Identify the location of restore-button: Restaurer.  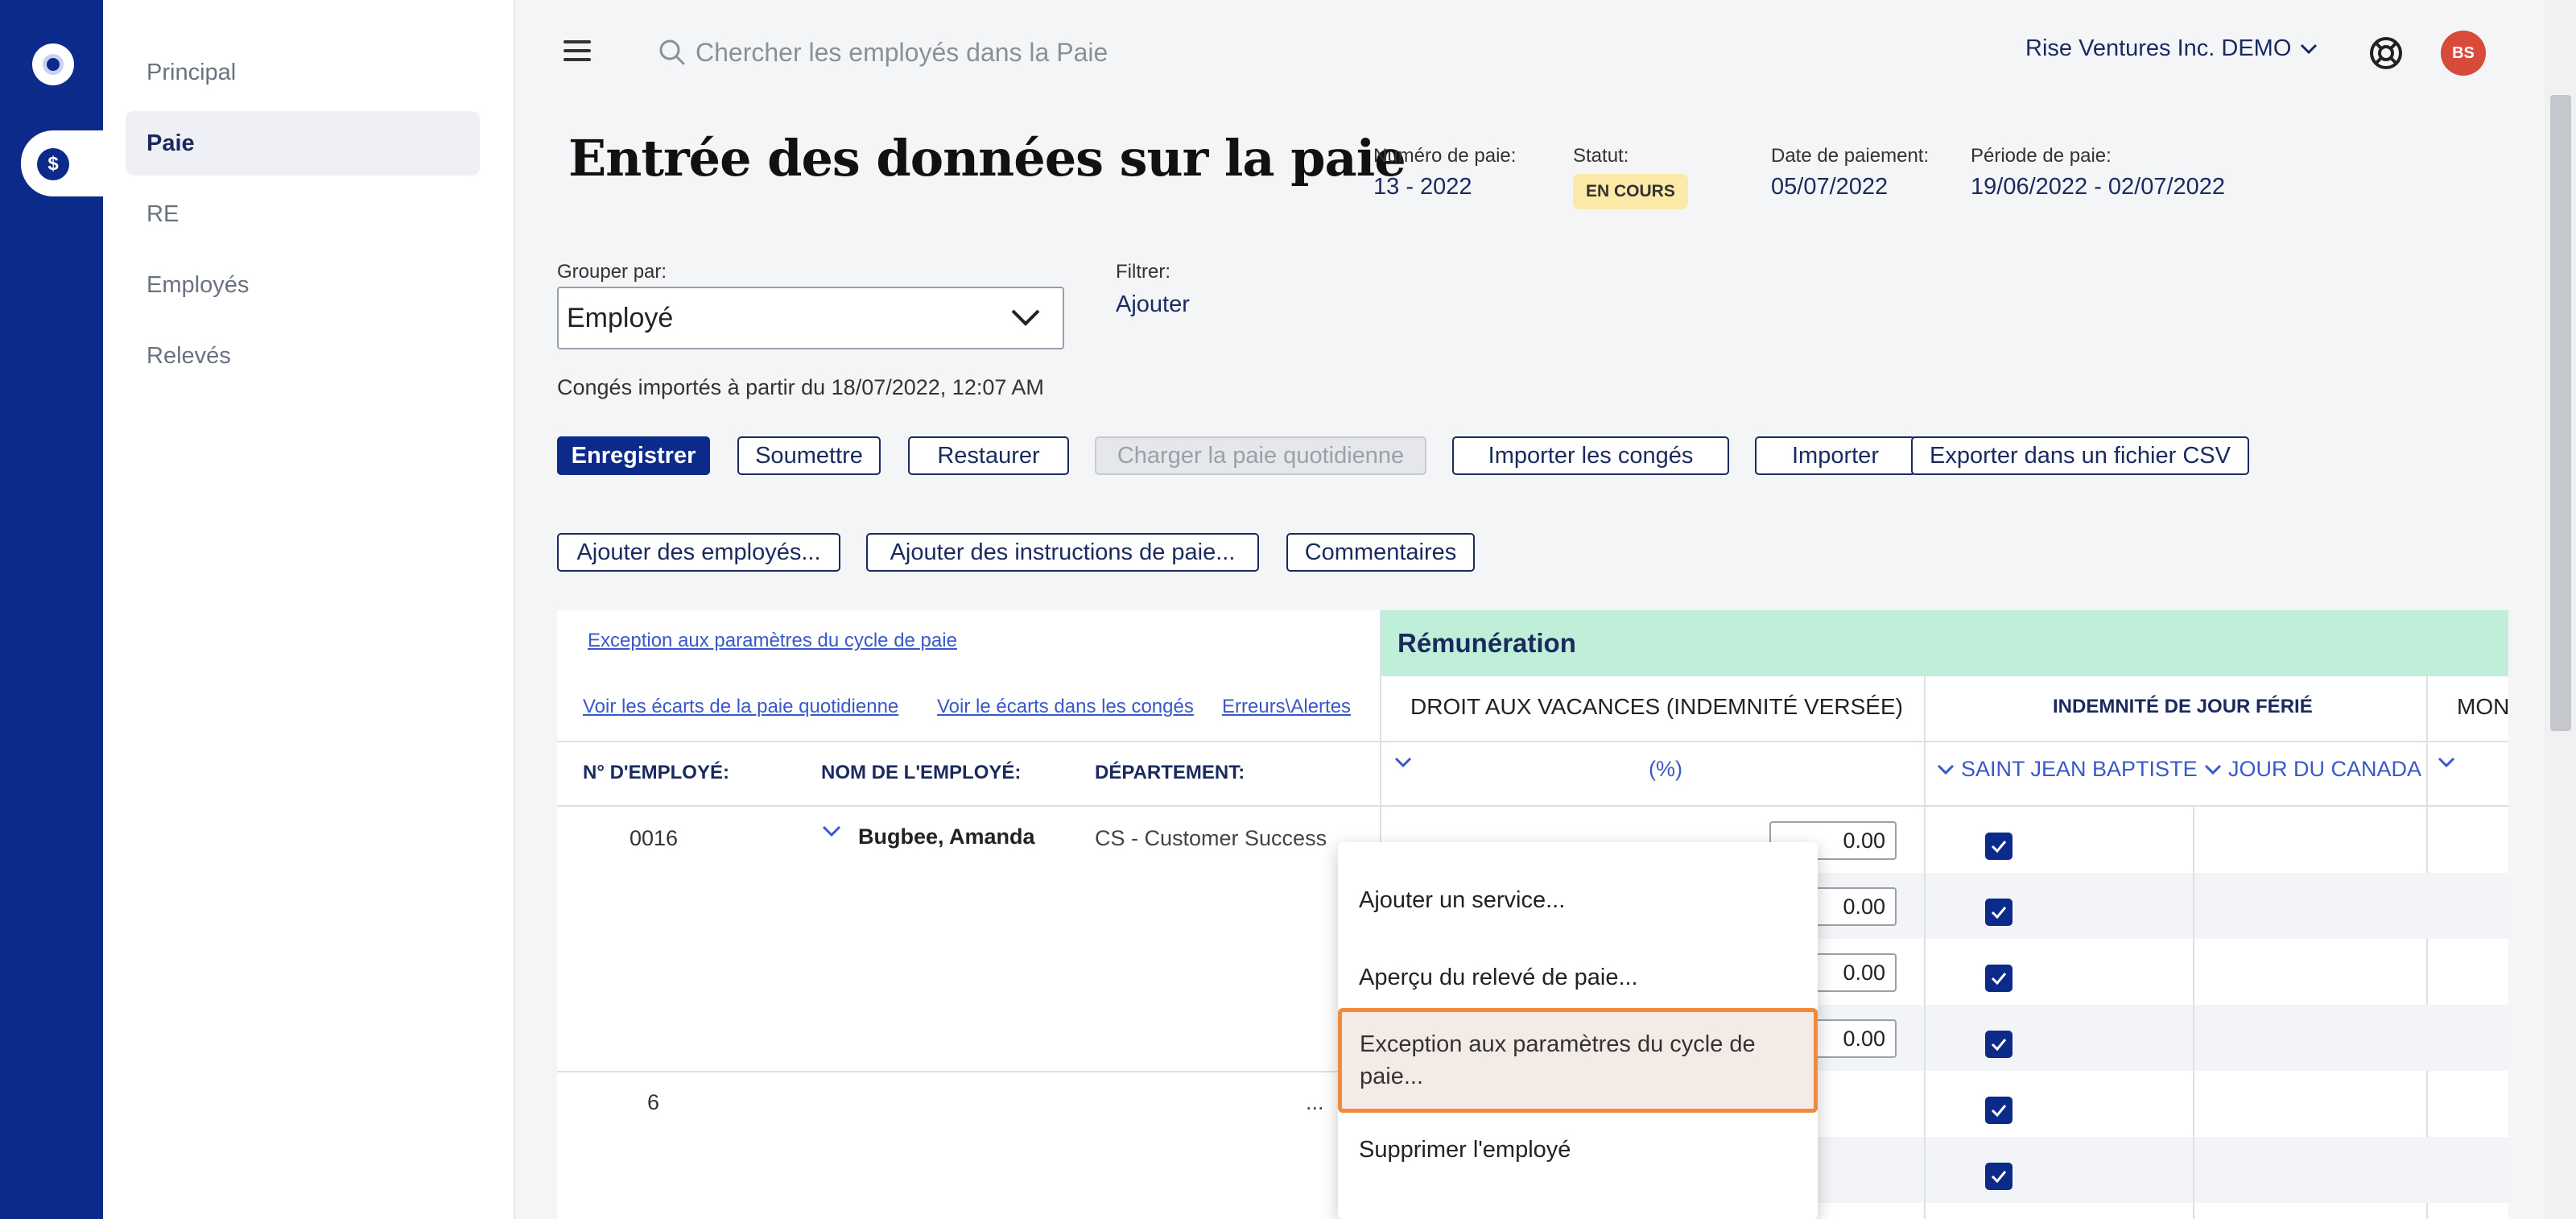
(988, 455).